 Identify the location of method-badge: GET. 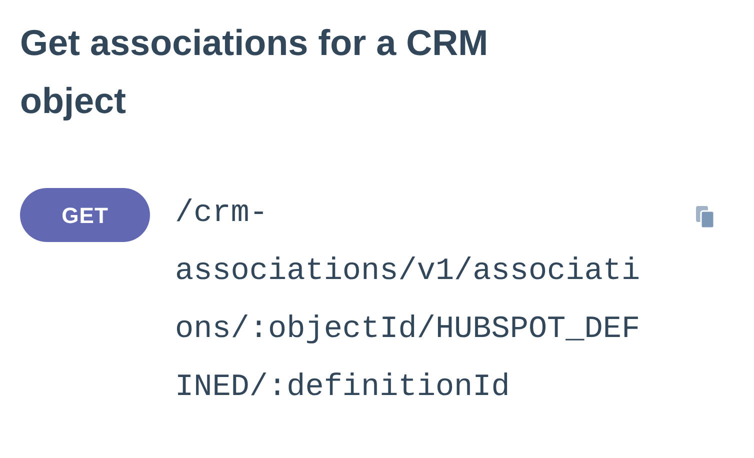
(85, 215).